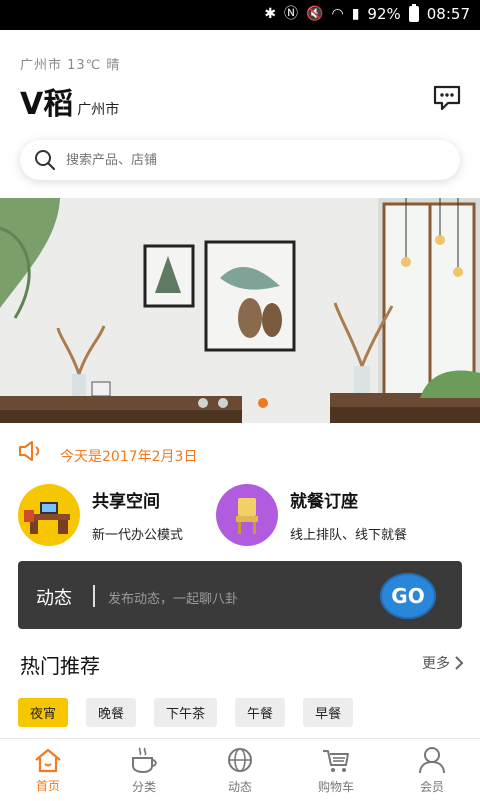  Describe the element at coordinates (138, 535) in the screenshot. I see `feature-subtitle: 新一代办公模式` at that location.